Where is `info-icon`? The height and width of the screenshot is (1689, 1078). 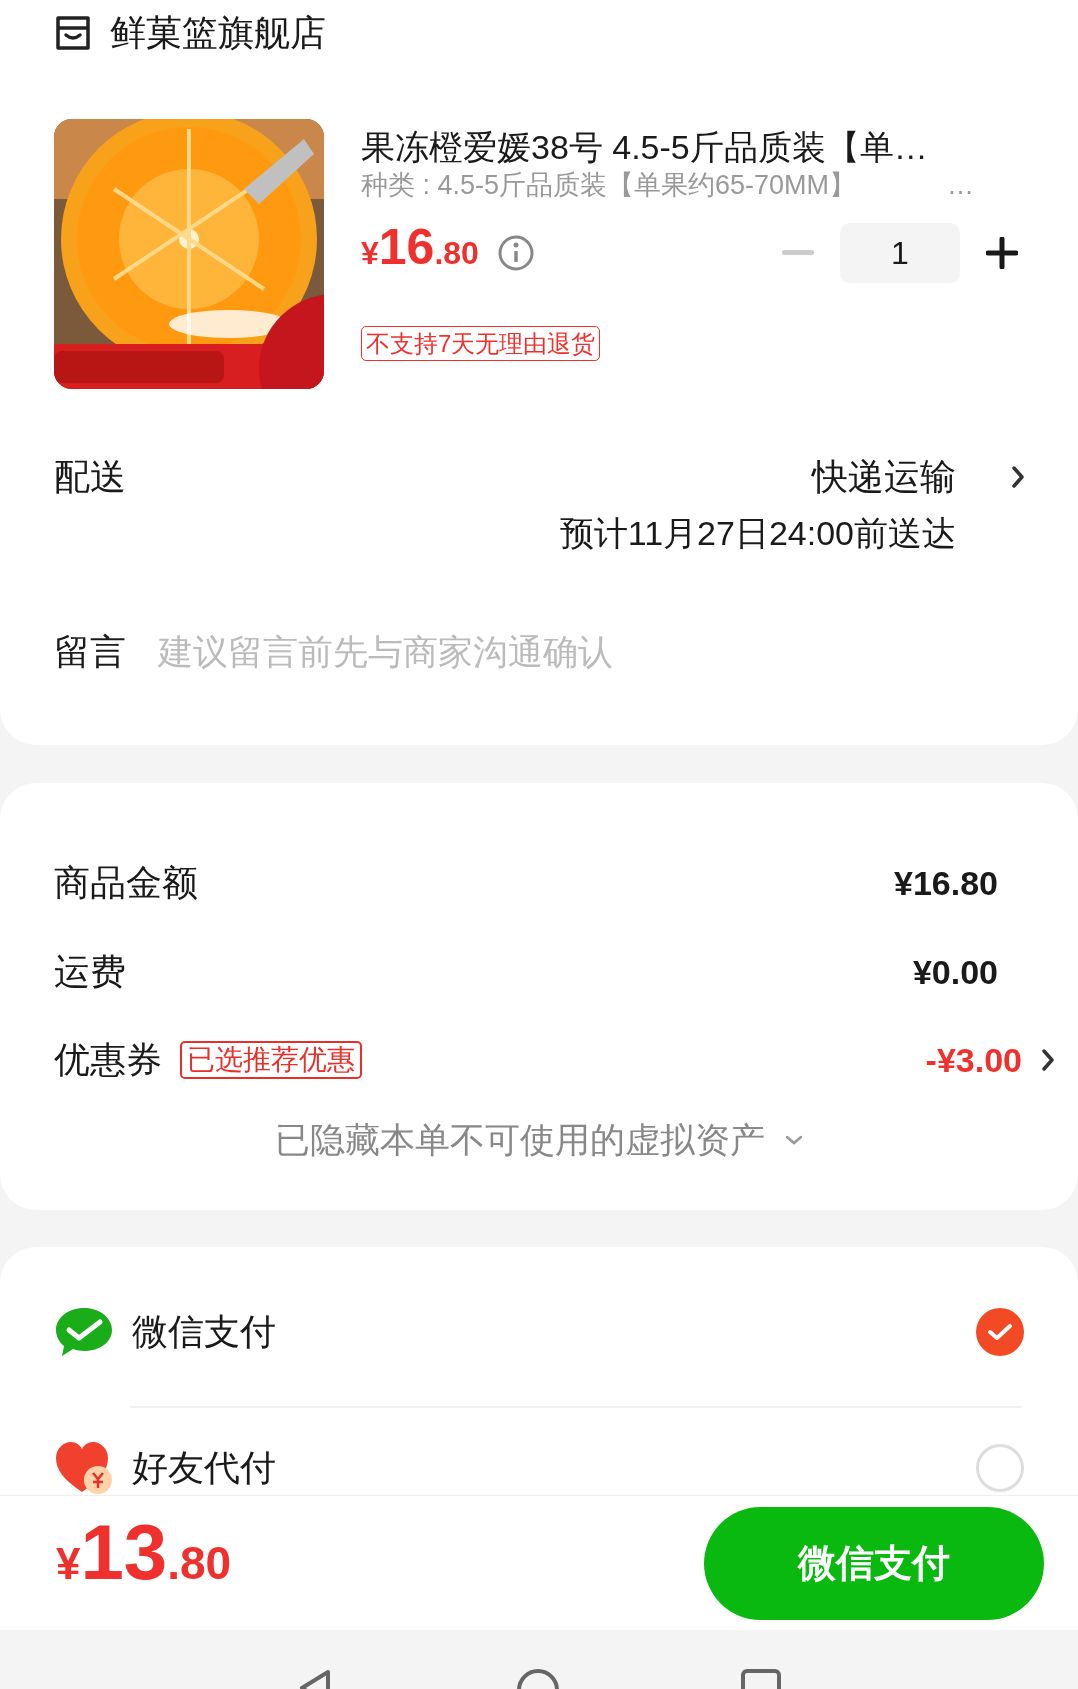 info-icon is located at coordinates (515, 253).